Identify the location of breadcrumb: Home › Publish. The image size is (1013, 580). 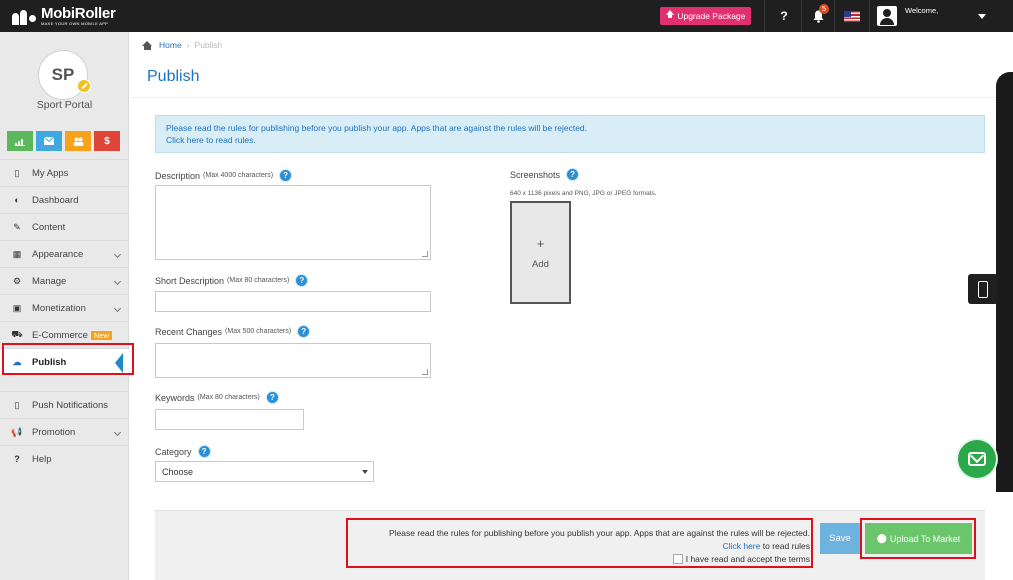
(182, 45).